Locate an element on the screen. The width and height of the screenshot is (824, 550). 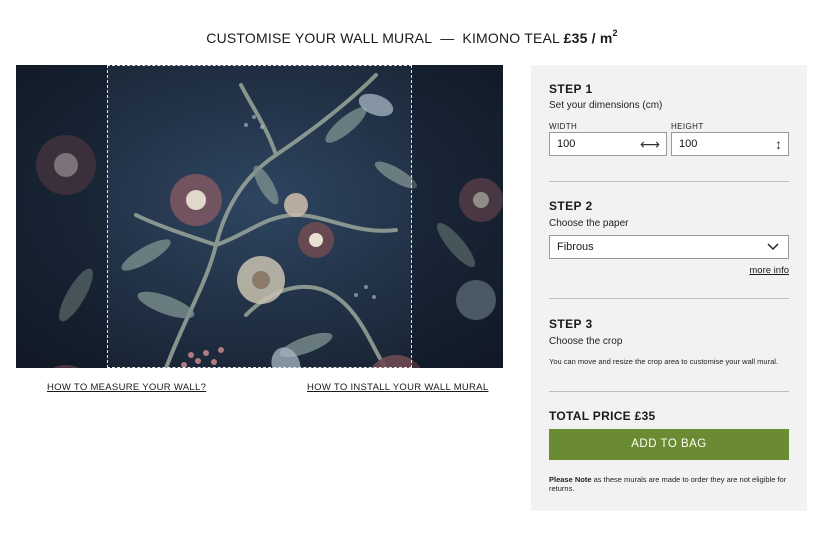
total-price: TOTAL PRICE £35 is located at coordinates (602, 416).